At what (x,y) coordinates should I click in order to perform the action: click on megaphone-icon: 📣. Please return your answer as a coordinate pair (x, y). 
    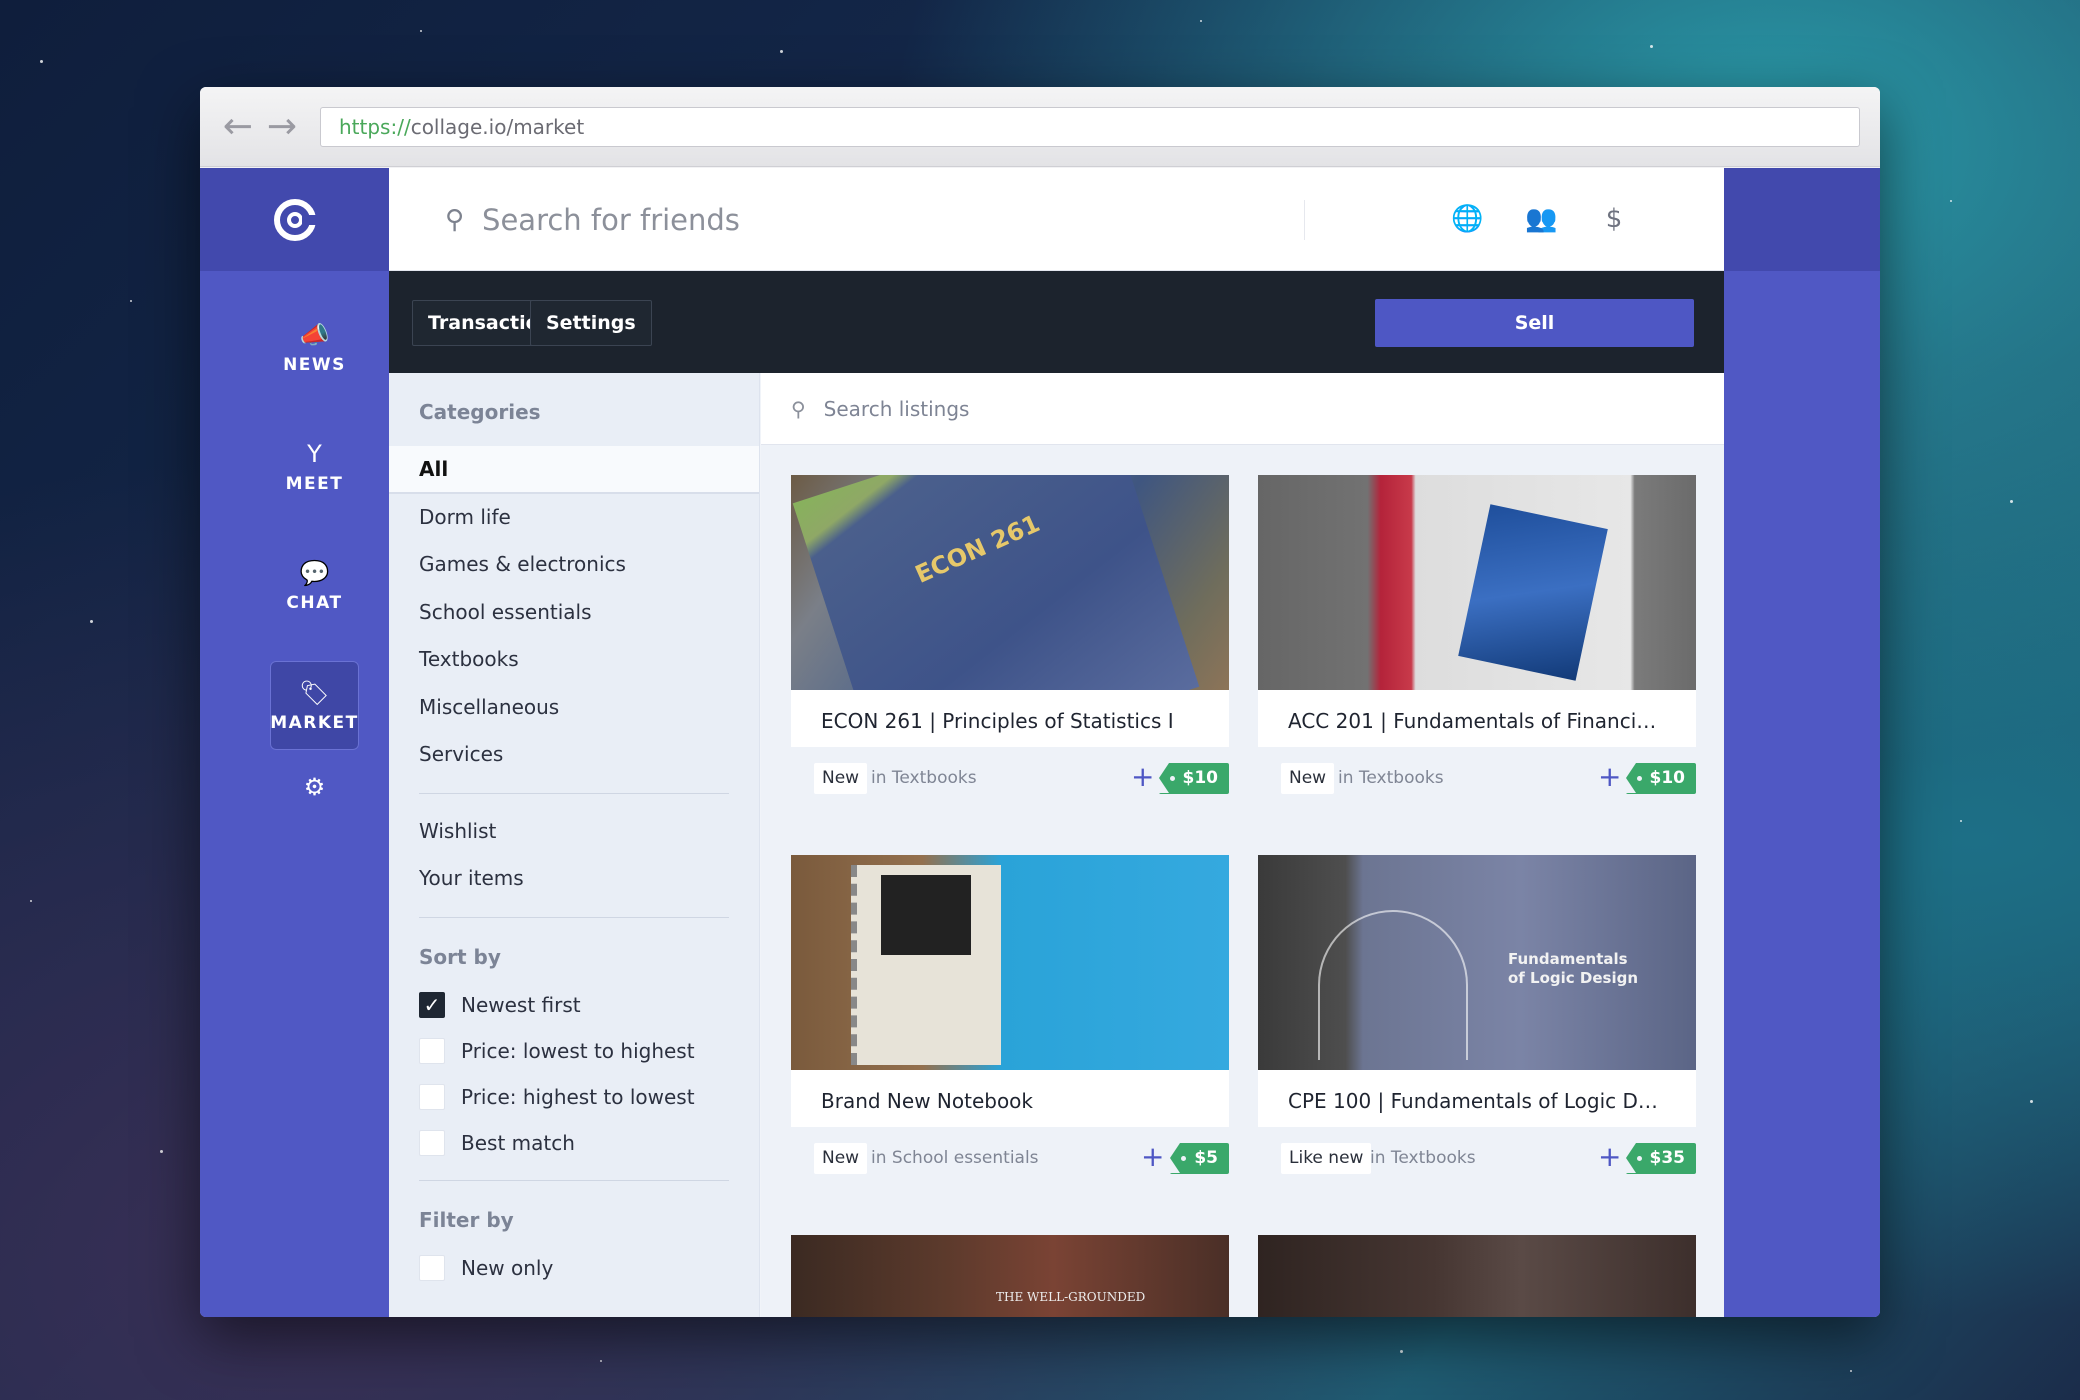
    Looking at the image, I should click on (314, 334).